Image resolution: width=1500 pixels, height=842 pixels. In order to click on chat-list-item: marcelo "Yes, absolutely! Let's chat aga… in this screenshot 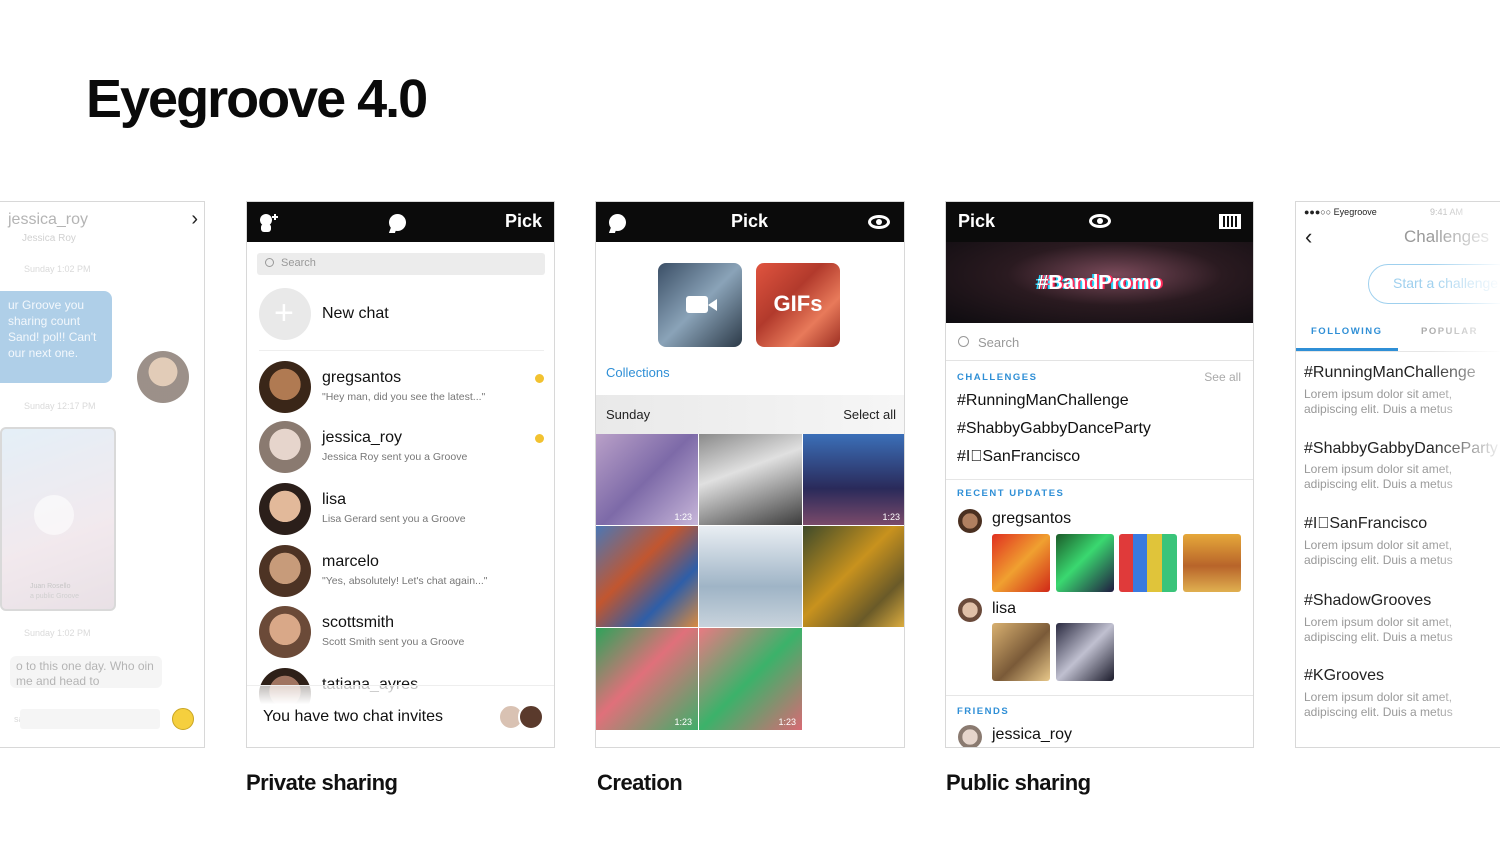, I will do `click(400, 575)`.